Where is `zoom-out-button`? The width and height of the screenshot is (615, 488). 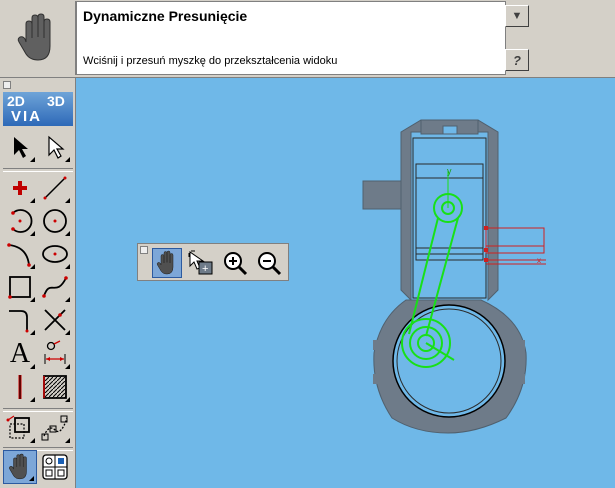
zoom-out-button is located at coordinates (269, 263).